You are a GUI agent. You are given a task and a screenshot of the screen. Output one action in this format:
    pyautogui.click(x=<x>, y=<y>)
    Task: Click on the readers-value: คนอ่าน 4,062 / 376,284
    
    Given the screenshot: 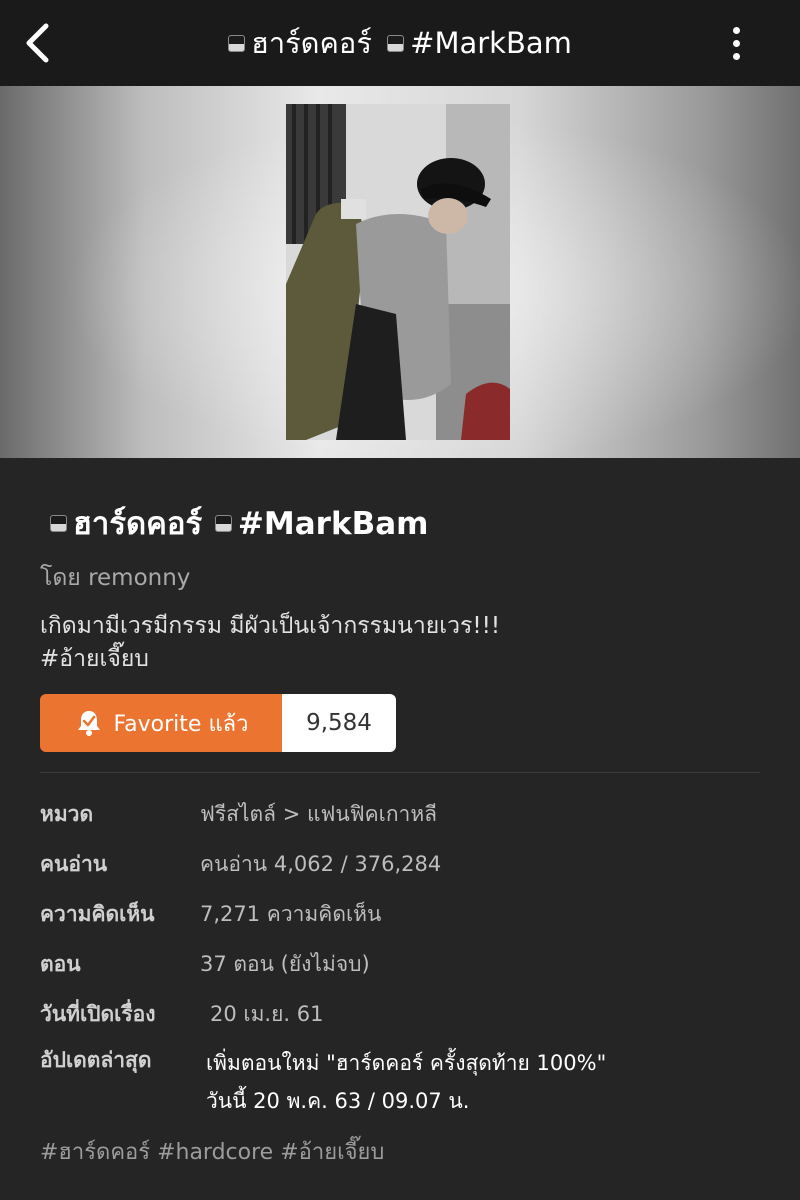 What is the action you would take?
    pyautogui.click(x=321, y=864)
    